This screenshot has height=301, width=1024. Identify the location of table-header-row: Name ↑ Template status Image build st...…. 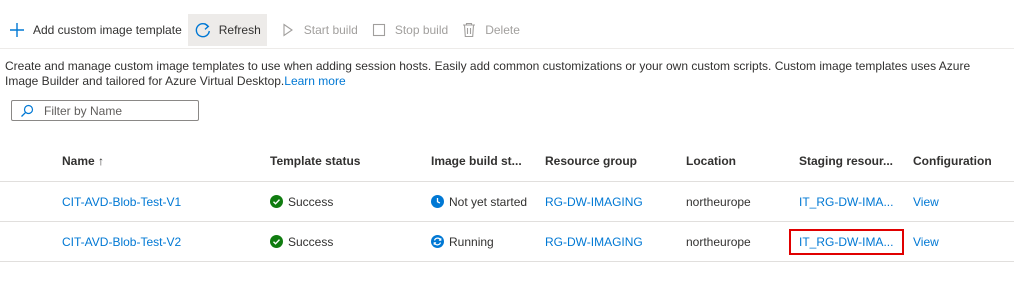
(507, 161).